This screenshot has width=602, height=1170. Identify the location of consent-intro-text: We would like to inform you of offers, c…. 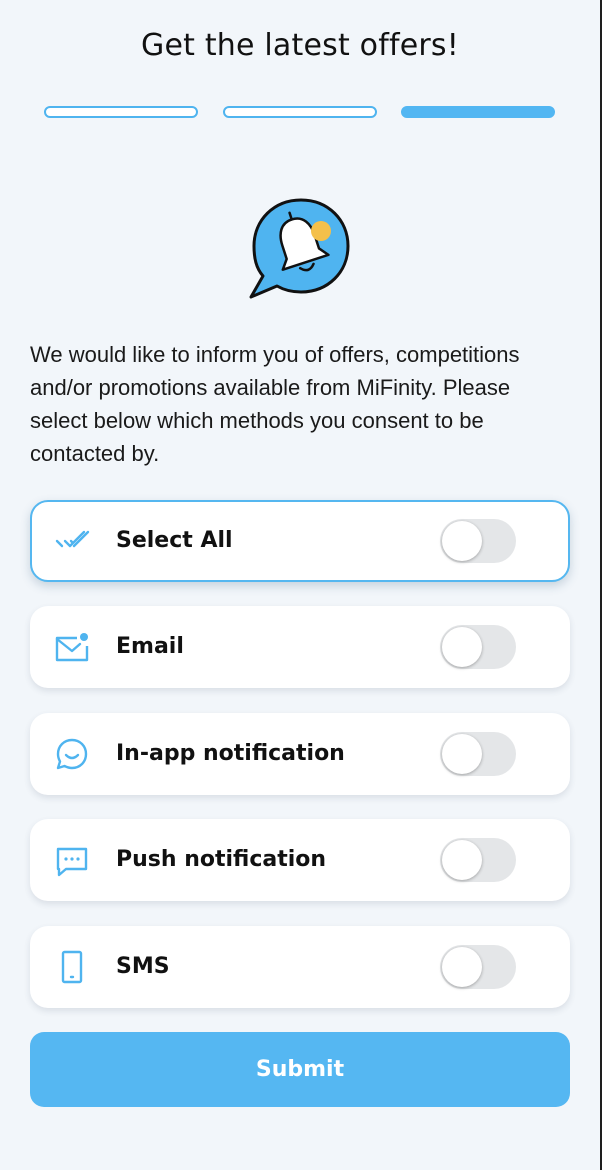
(275, 404).